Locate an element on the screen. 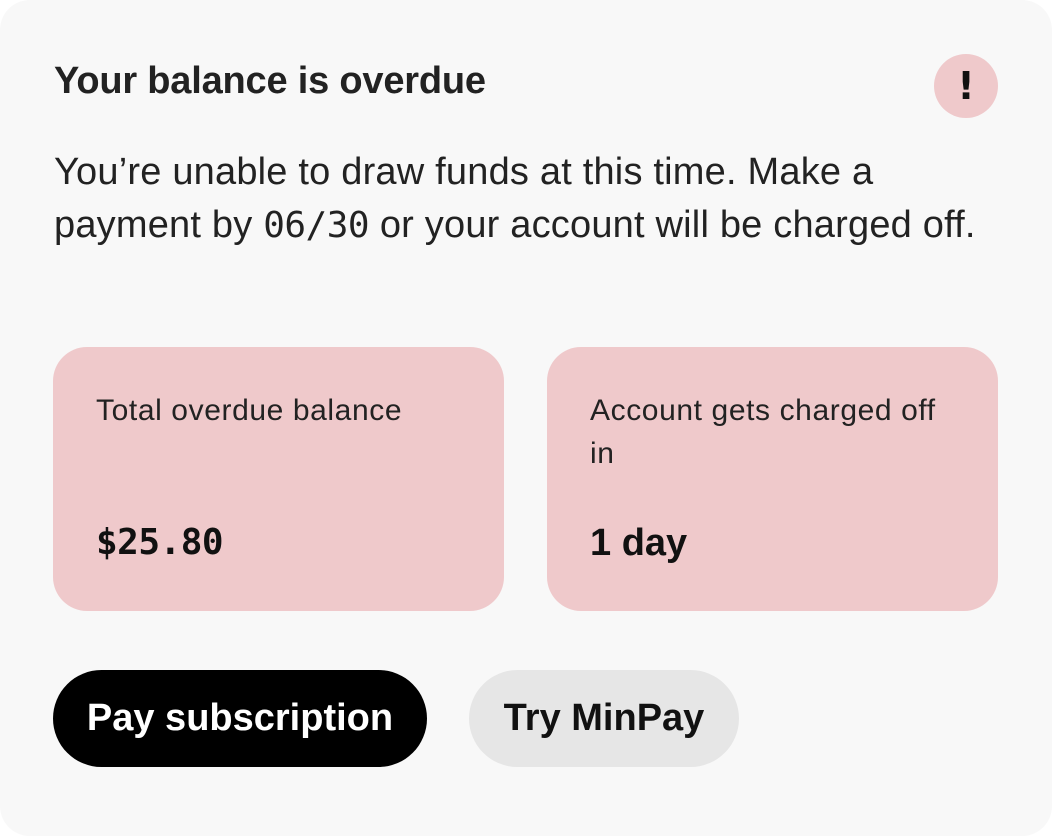 The height and width of the screenshot is (836, 1052). due-date: 06/30 is located at coordinates (316, 225).